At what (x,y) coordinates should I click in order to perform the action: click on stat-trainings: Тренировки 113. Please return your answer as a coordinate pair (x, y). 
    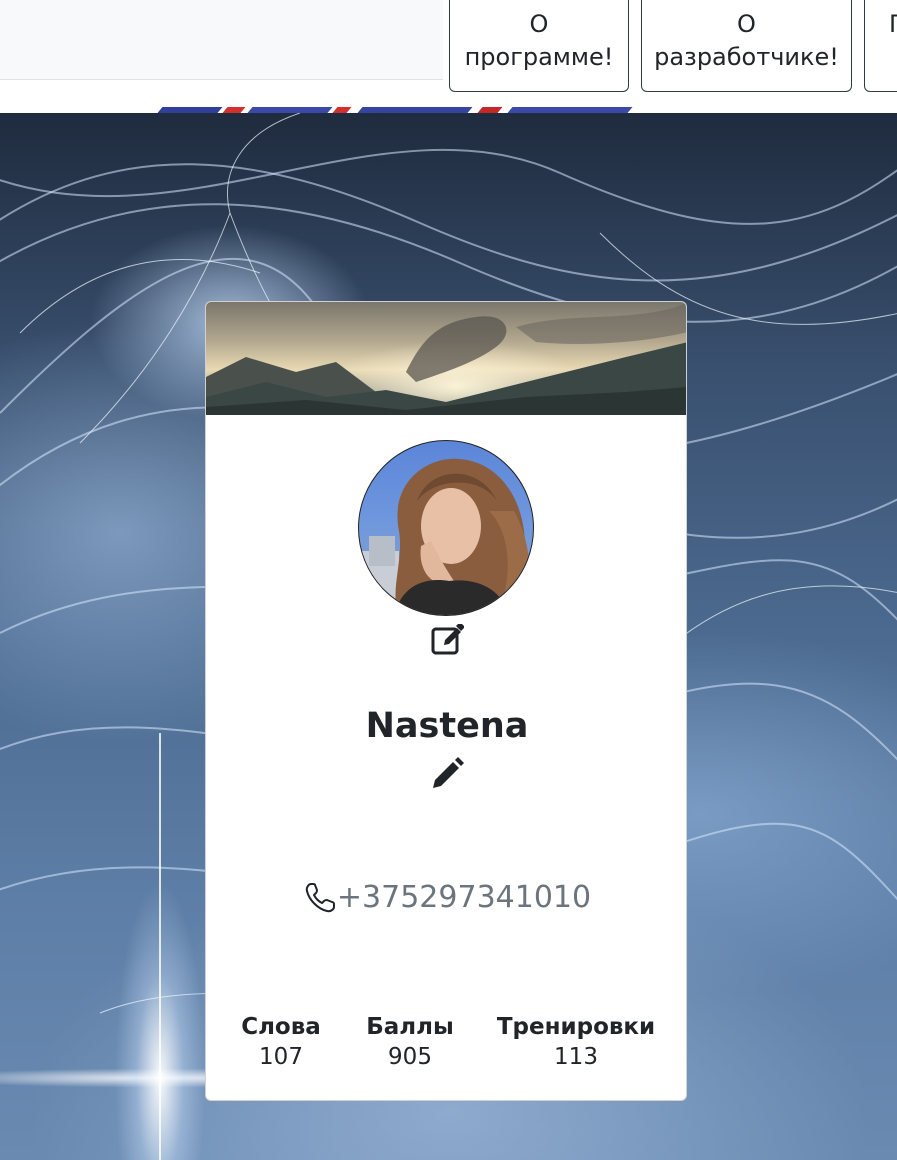
    Looking at the image, I should click on (576, 1042).